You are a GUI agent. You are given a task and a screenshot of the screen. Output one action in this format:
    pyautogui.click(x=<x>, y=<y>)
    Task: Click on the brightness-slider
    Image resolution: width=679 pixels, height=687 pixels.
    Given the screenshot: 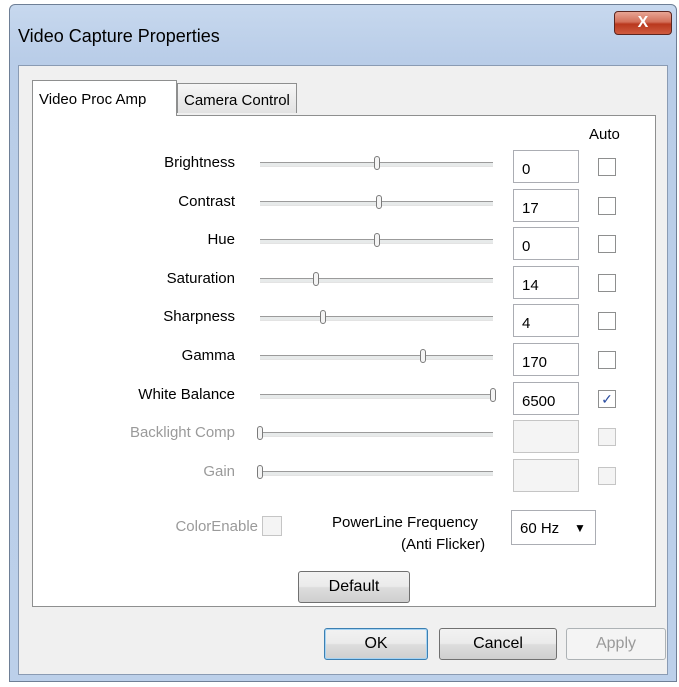 What is the action you would take?
    pyautogui.click(x=376, y=163)
    